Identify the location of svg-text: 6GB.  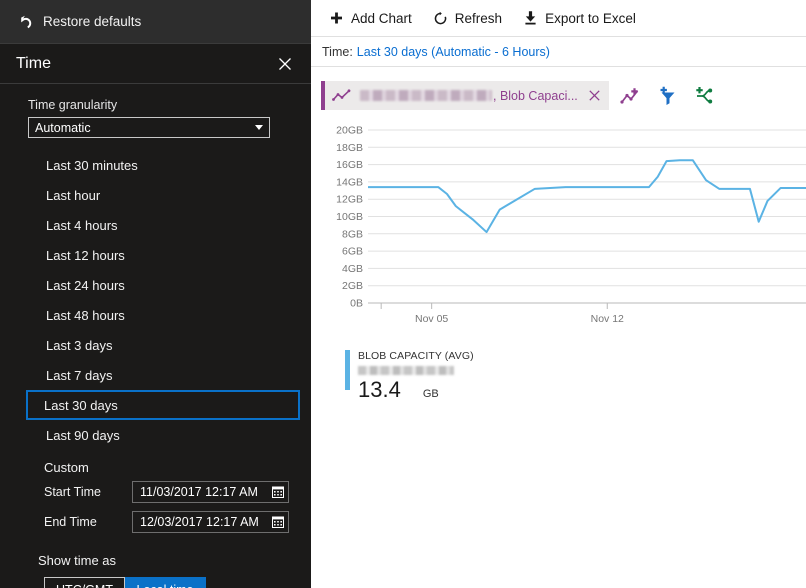
(352, 252).